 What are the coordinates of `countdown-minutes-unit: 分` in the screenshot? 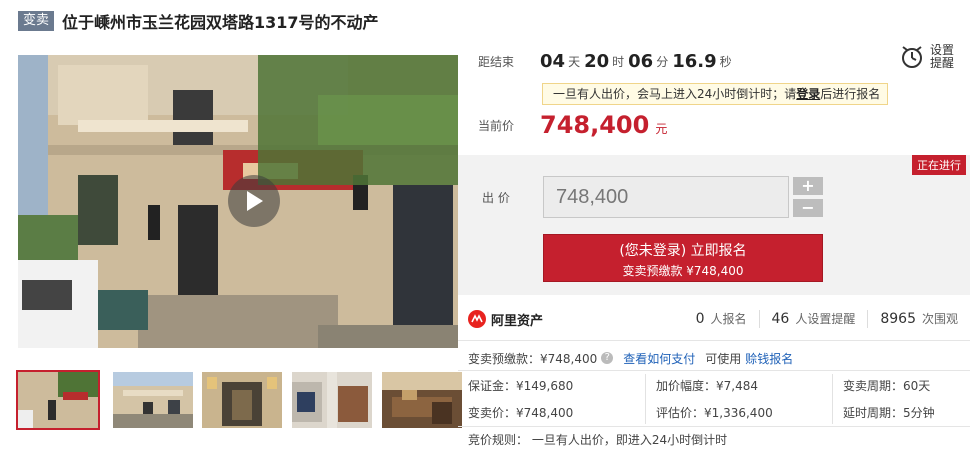 It's located at (662, 61).